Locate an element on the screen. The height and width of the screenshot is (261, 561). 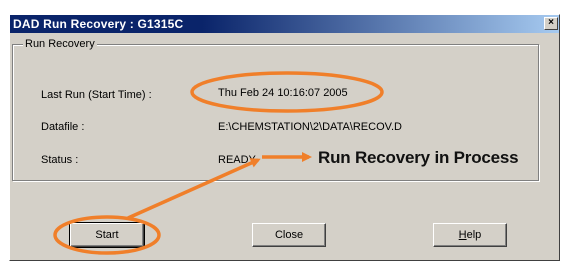
start-button-label: Start is located at coordinates (107, 235).